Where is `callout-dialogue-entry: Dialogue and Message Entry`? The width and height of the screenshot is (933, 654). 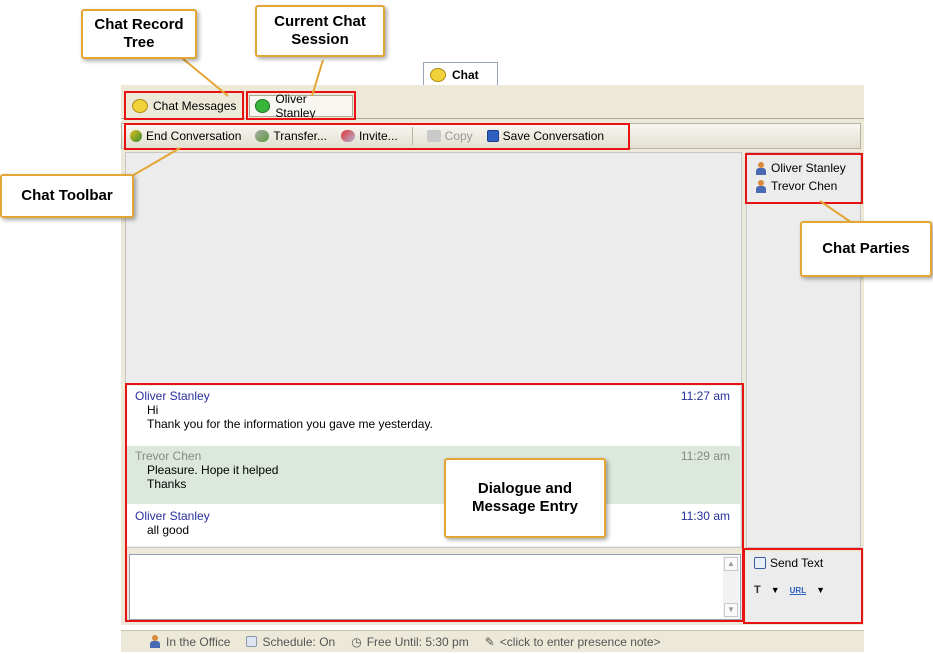 callout-dialogue-entry: Dialogue and Message Entry is located at coordinates (525, 498).